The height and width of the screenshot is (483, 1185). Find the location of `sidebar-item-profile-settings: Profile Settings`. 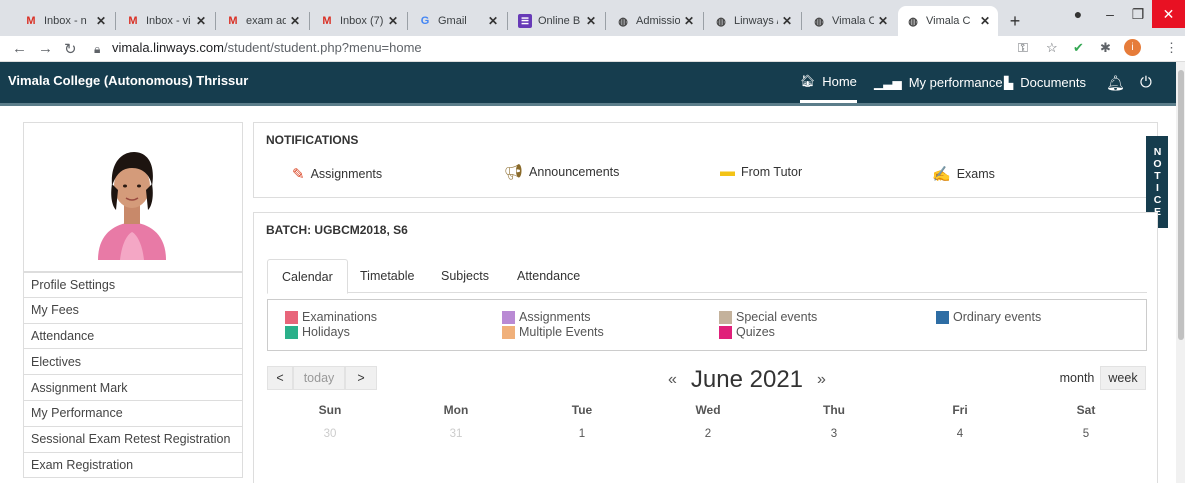

sidebar-item-profile-settings: Profile Settings is located at coordinates (133, 285).